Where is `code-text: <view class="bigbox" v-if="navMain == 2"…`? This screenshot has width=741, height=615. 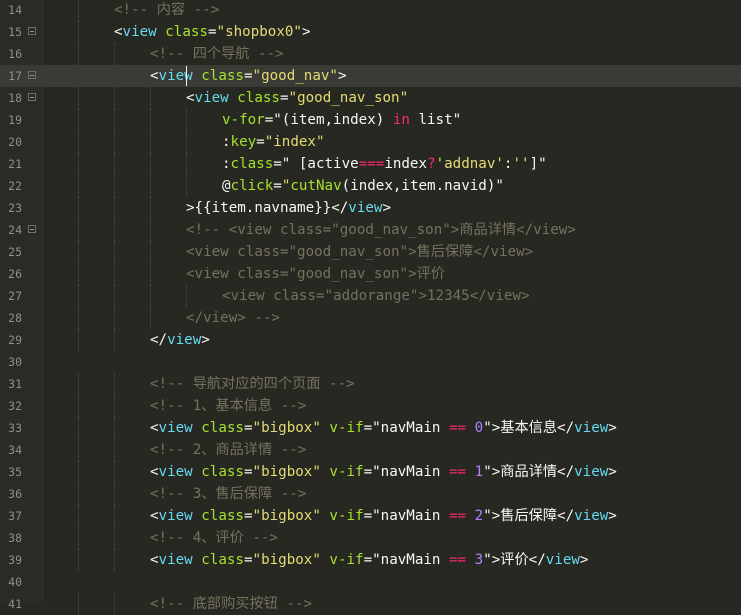 code-text: <view class="bigbox" v-if="navMain == 2"… is located at coordinates (383, 516).